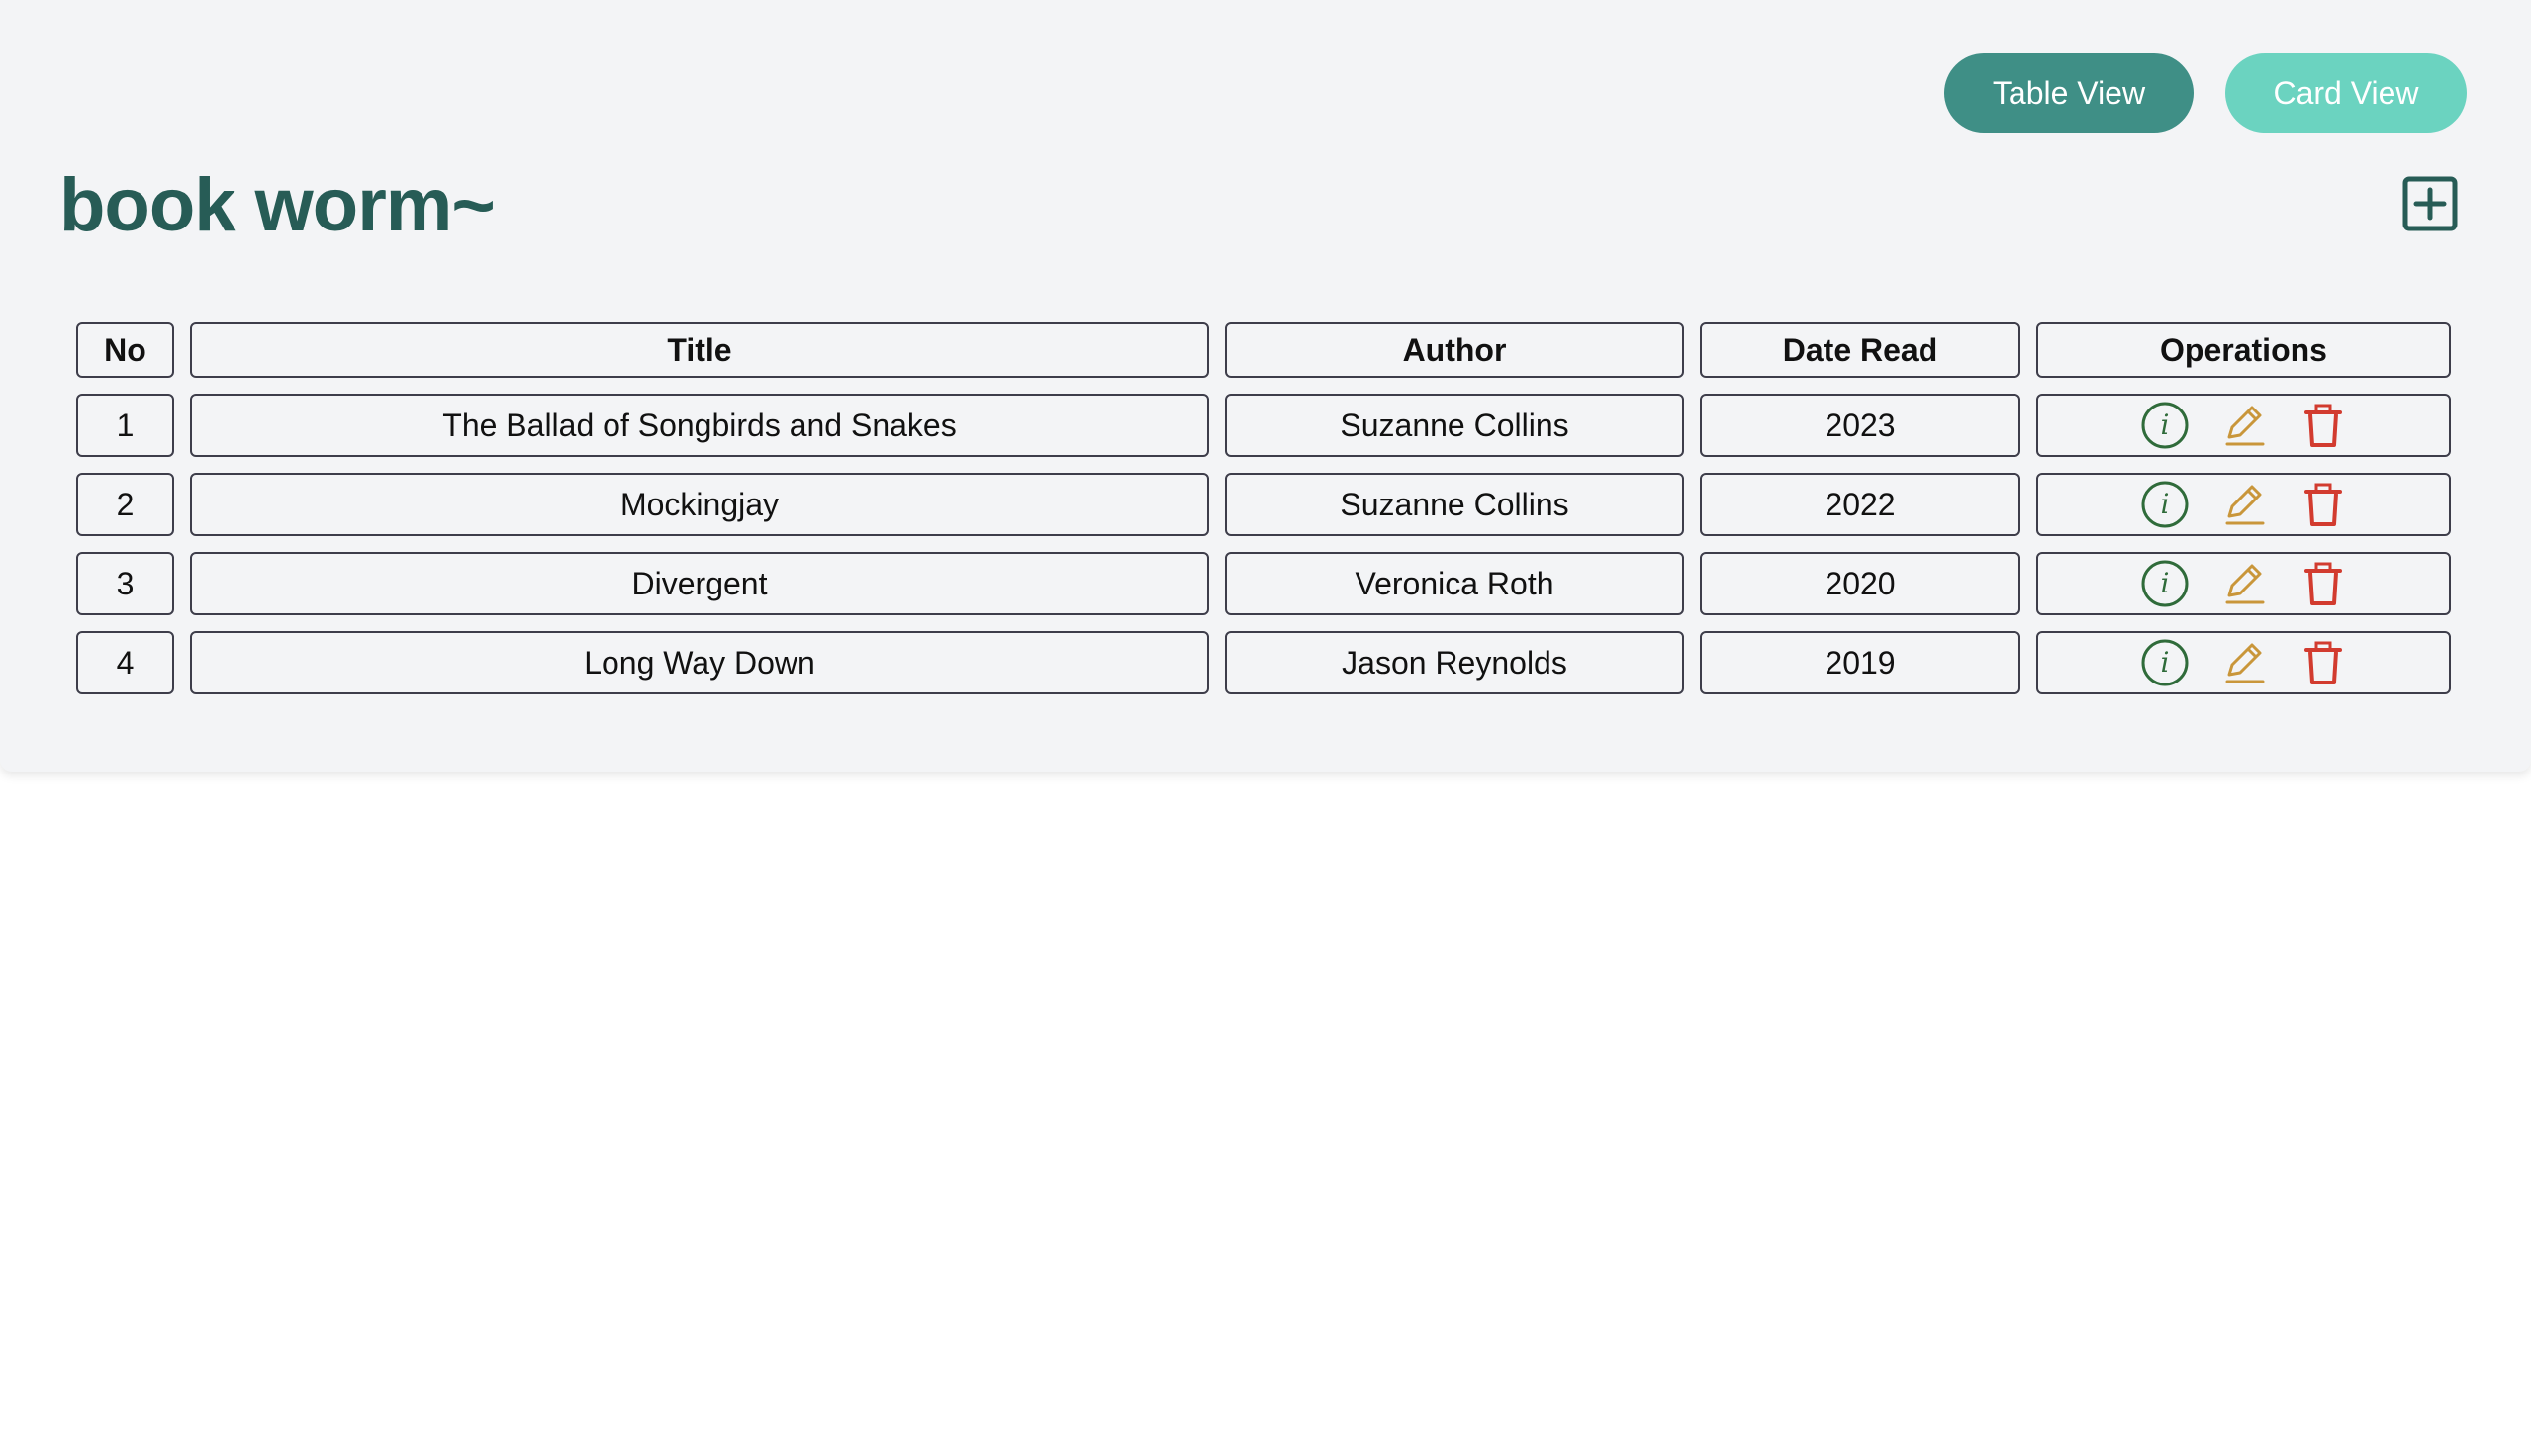  Describe the element at coordinates (125, 662) in the screenshot. I see `cell-no: 4` at that location.